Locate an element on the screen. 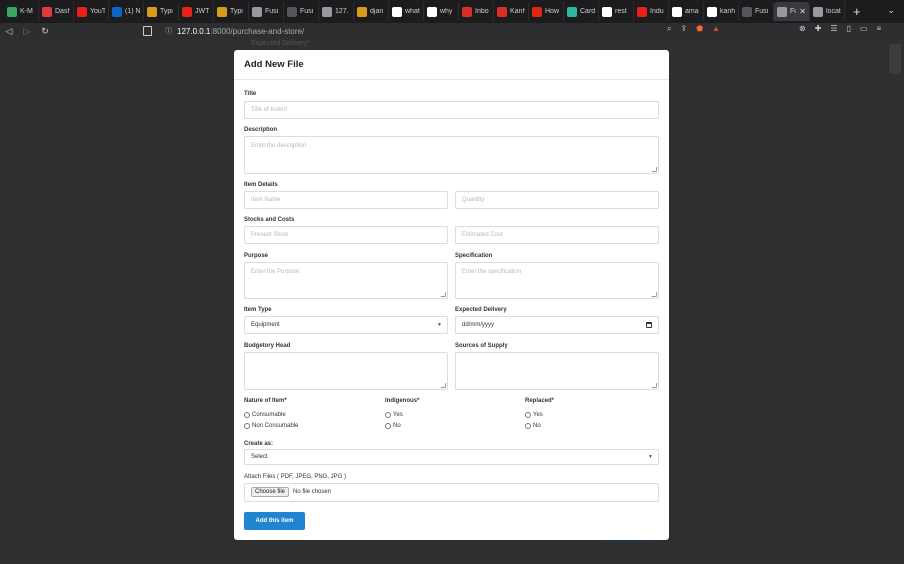  forward-icon: ▷ is located at coordinates (27, 31).